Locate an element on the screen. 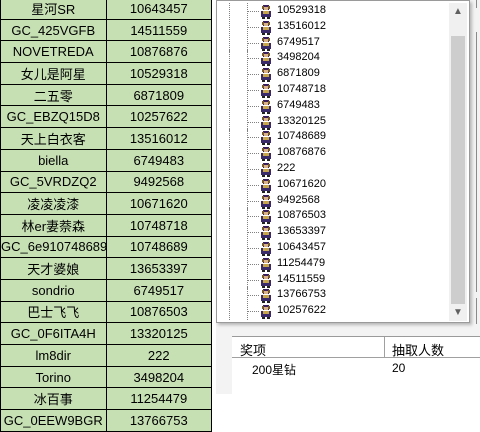 Image resolution: width=480 pixels, height=432 pixels. participant-id-cell: 6749517 is located at coordinates (158, 290).